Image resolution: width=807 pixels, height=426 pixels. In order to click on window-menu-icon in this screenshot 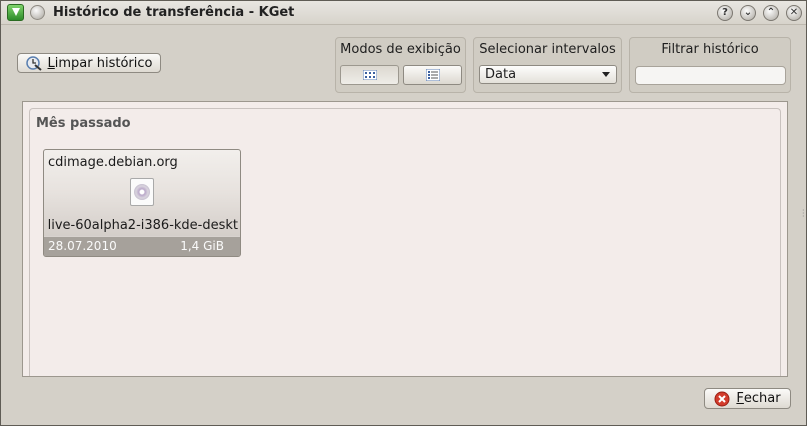, I will do `click(37, 12)`.